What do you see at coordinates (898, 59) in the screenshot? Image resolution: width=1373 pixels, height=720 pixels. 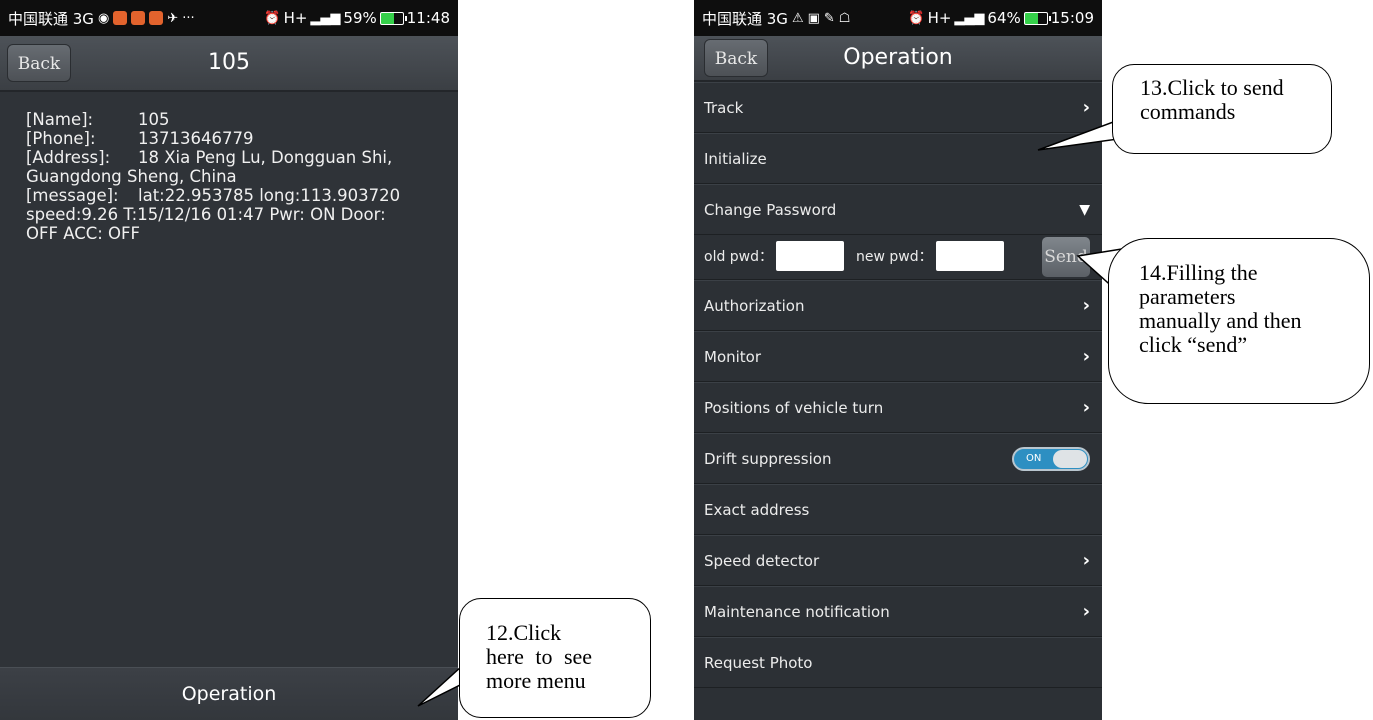 I see `title-bar: Operation Back` at bounding box center [898, 59].